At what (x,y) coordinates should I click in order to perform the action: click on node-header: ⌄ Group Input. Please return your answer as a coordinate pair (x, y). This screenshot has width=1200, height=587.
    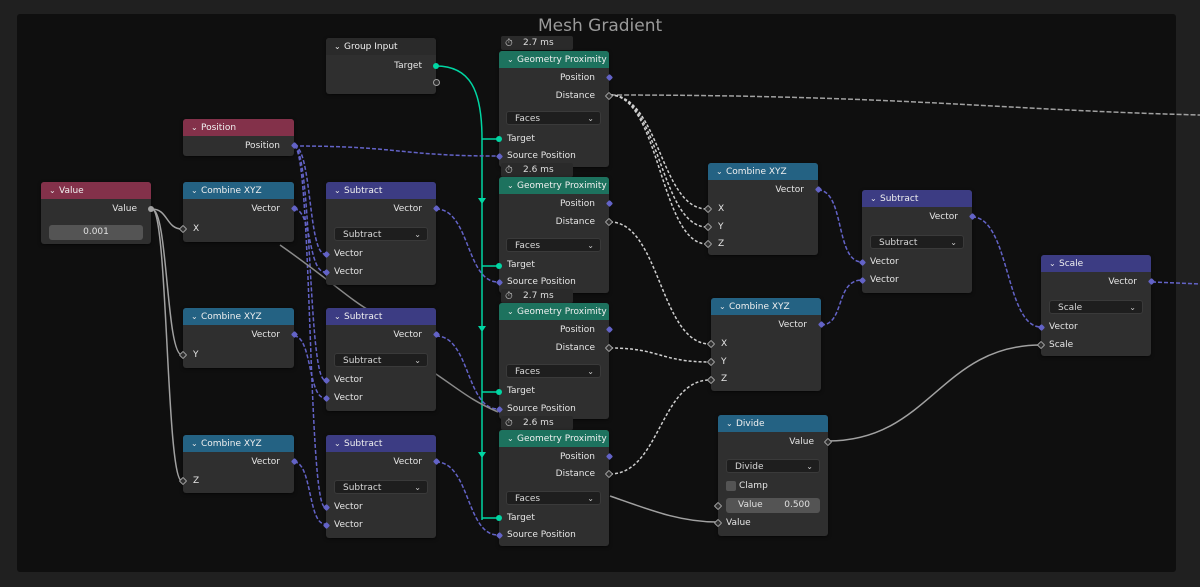
    Looking at the image, I should click on (381, 46).